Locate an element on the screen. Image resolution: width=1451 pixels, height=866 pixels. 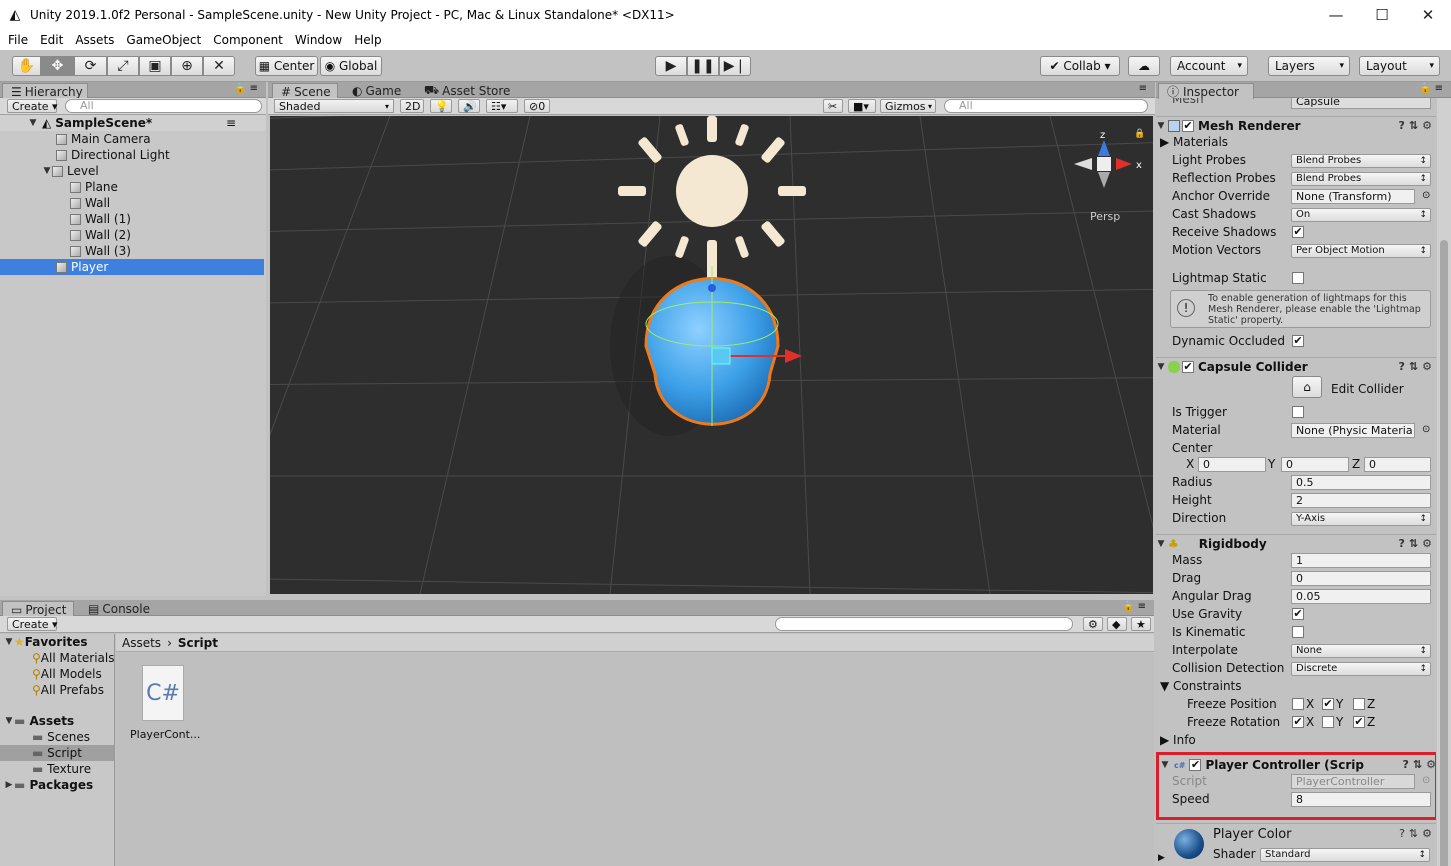
panel-menu-icon: ≡ is located at coordinates (1143, 88).